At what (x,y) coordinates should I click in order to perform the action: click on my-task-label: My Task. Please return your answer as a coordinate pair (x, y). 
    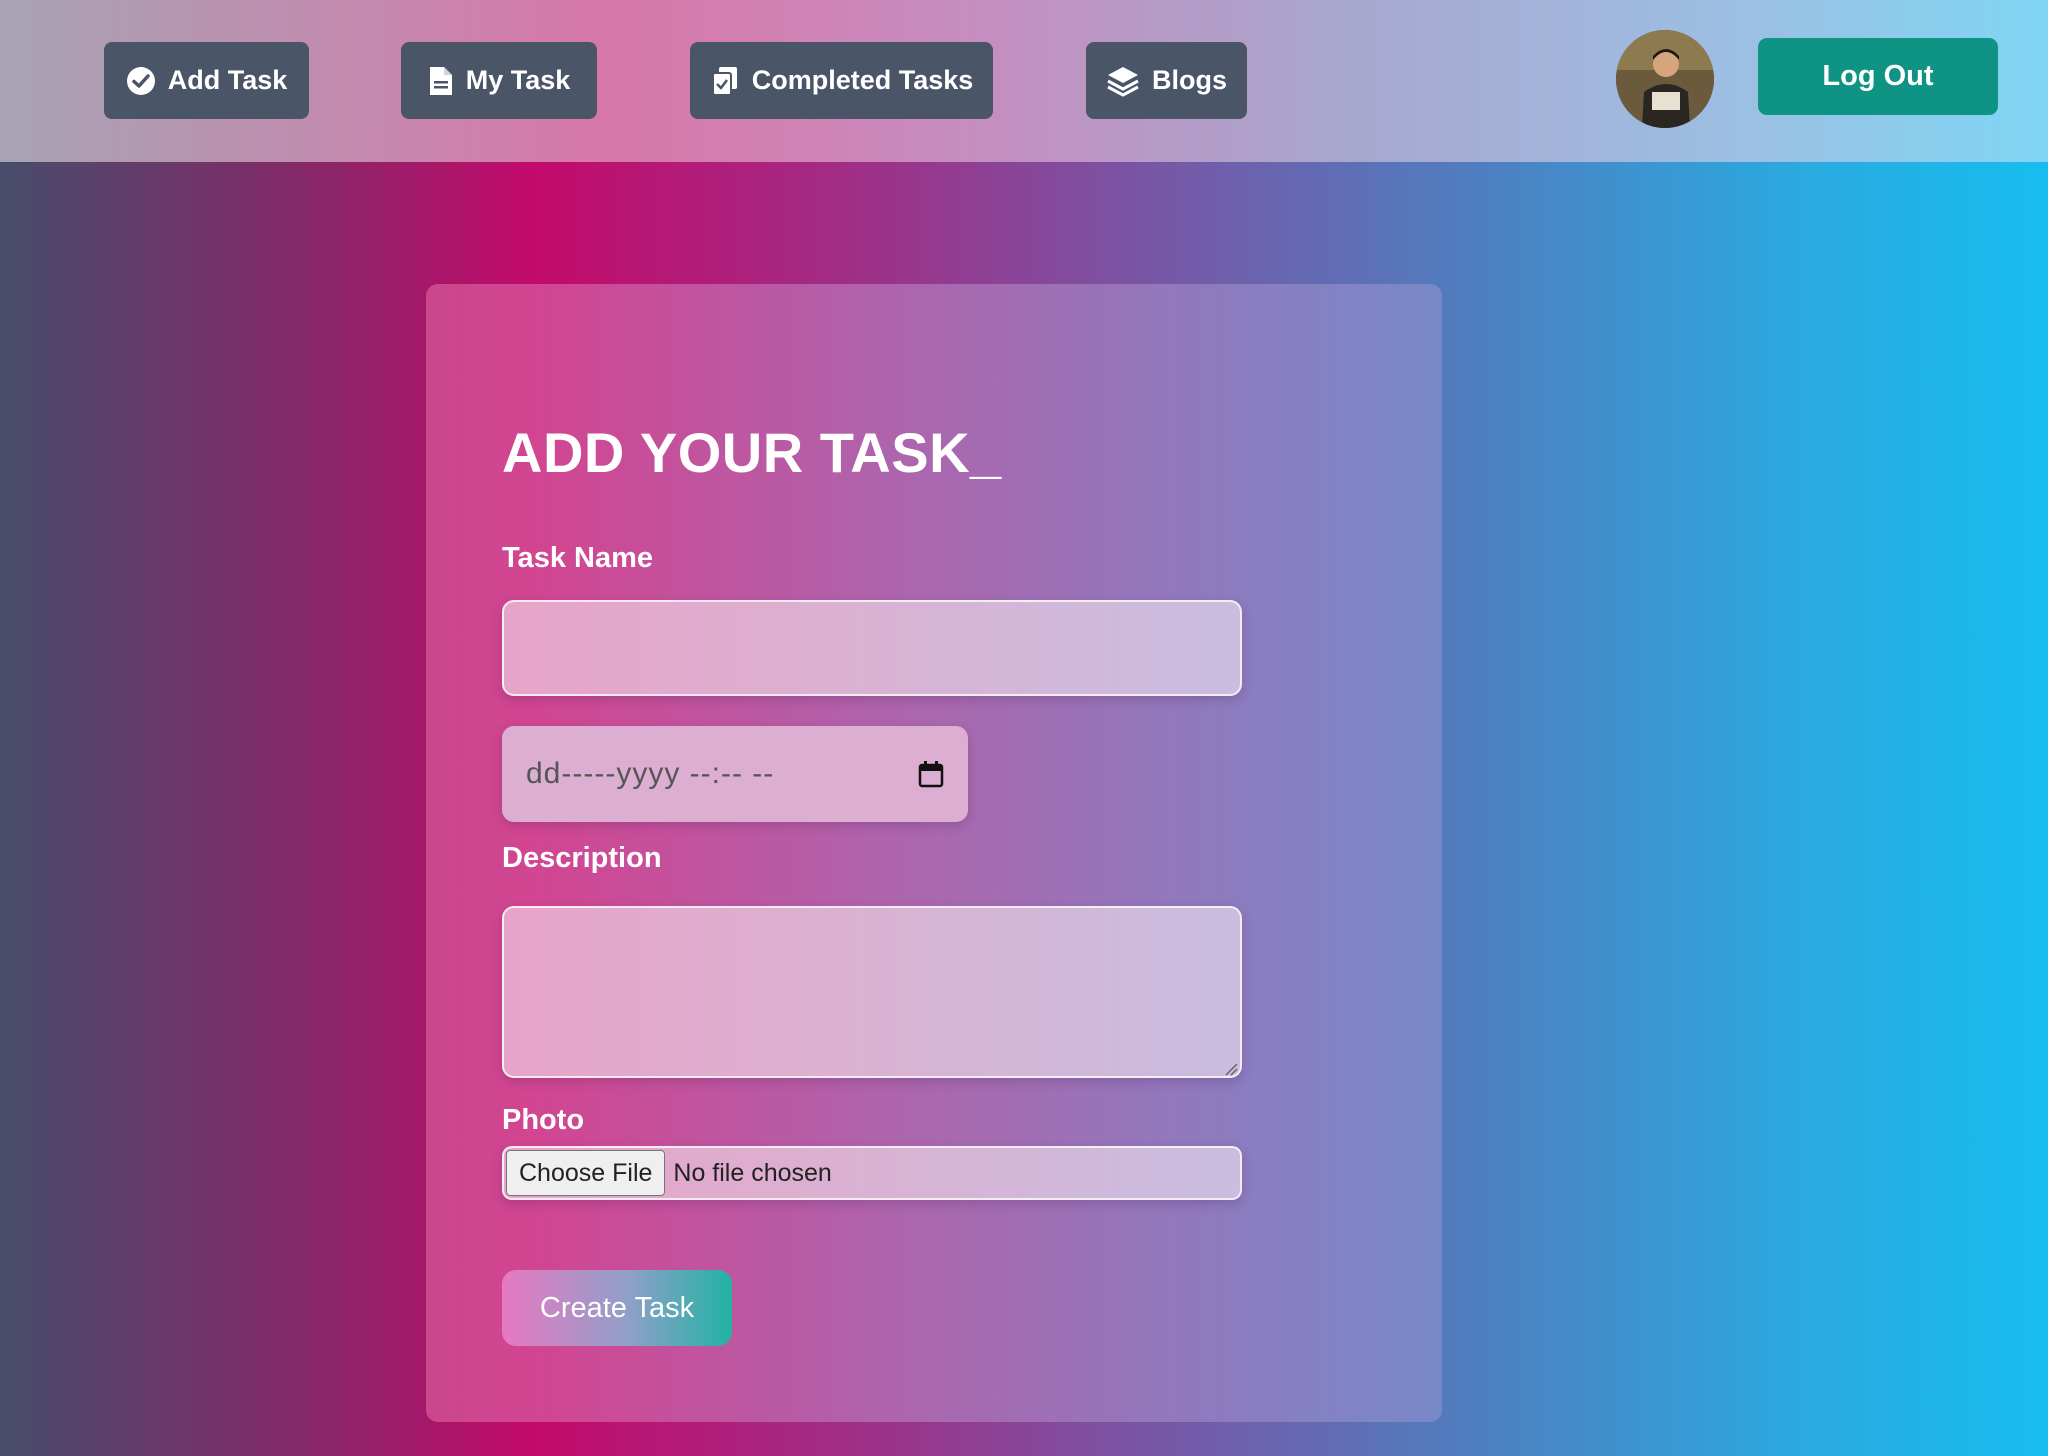
    Looking at the image, I should click on (518, 80).